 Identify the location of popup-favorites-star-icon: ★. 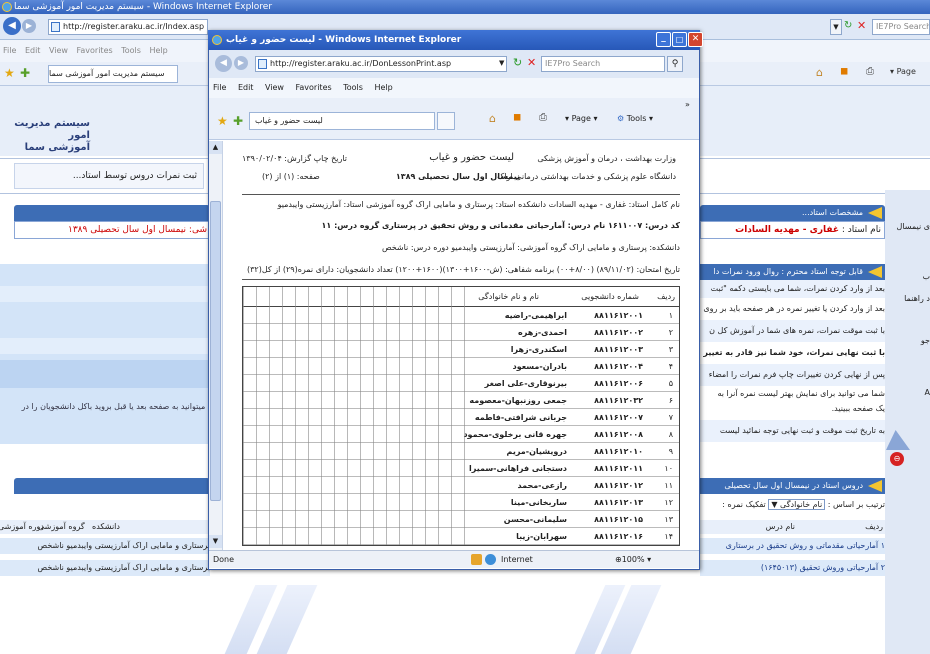
(222, 121).